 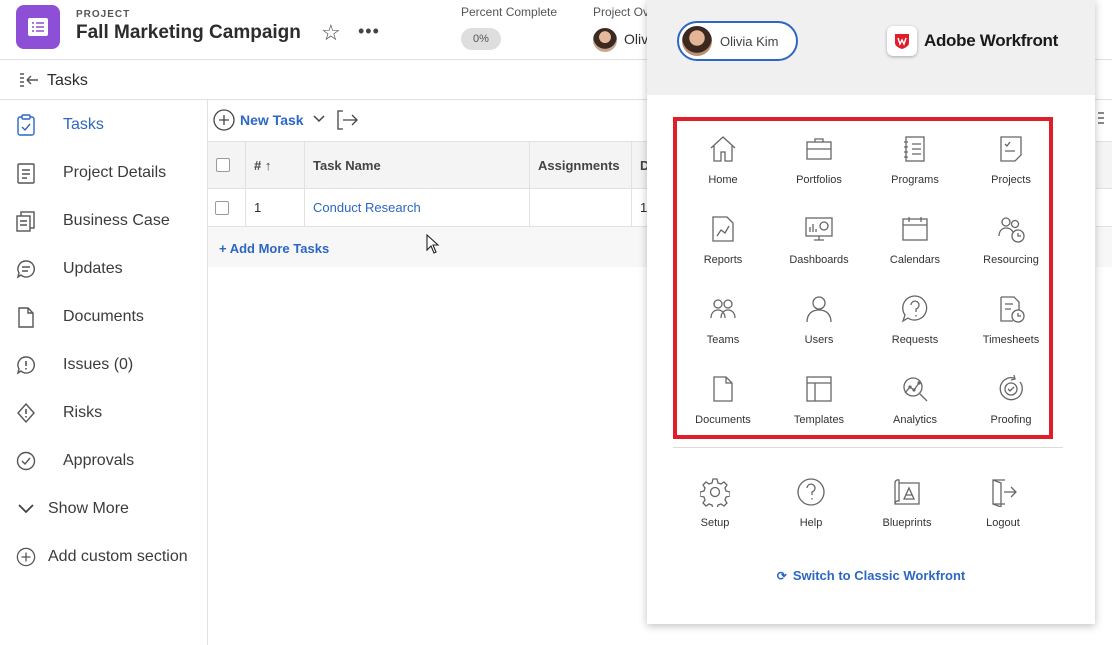 What do you see at coordinates (715, 492) in the screenshot?
I see `gear-icon` at bounding box center [715, 492].